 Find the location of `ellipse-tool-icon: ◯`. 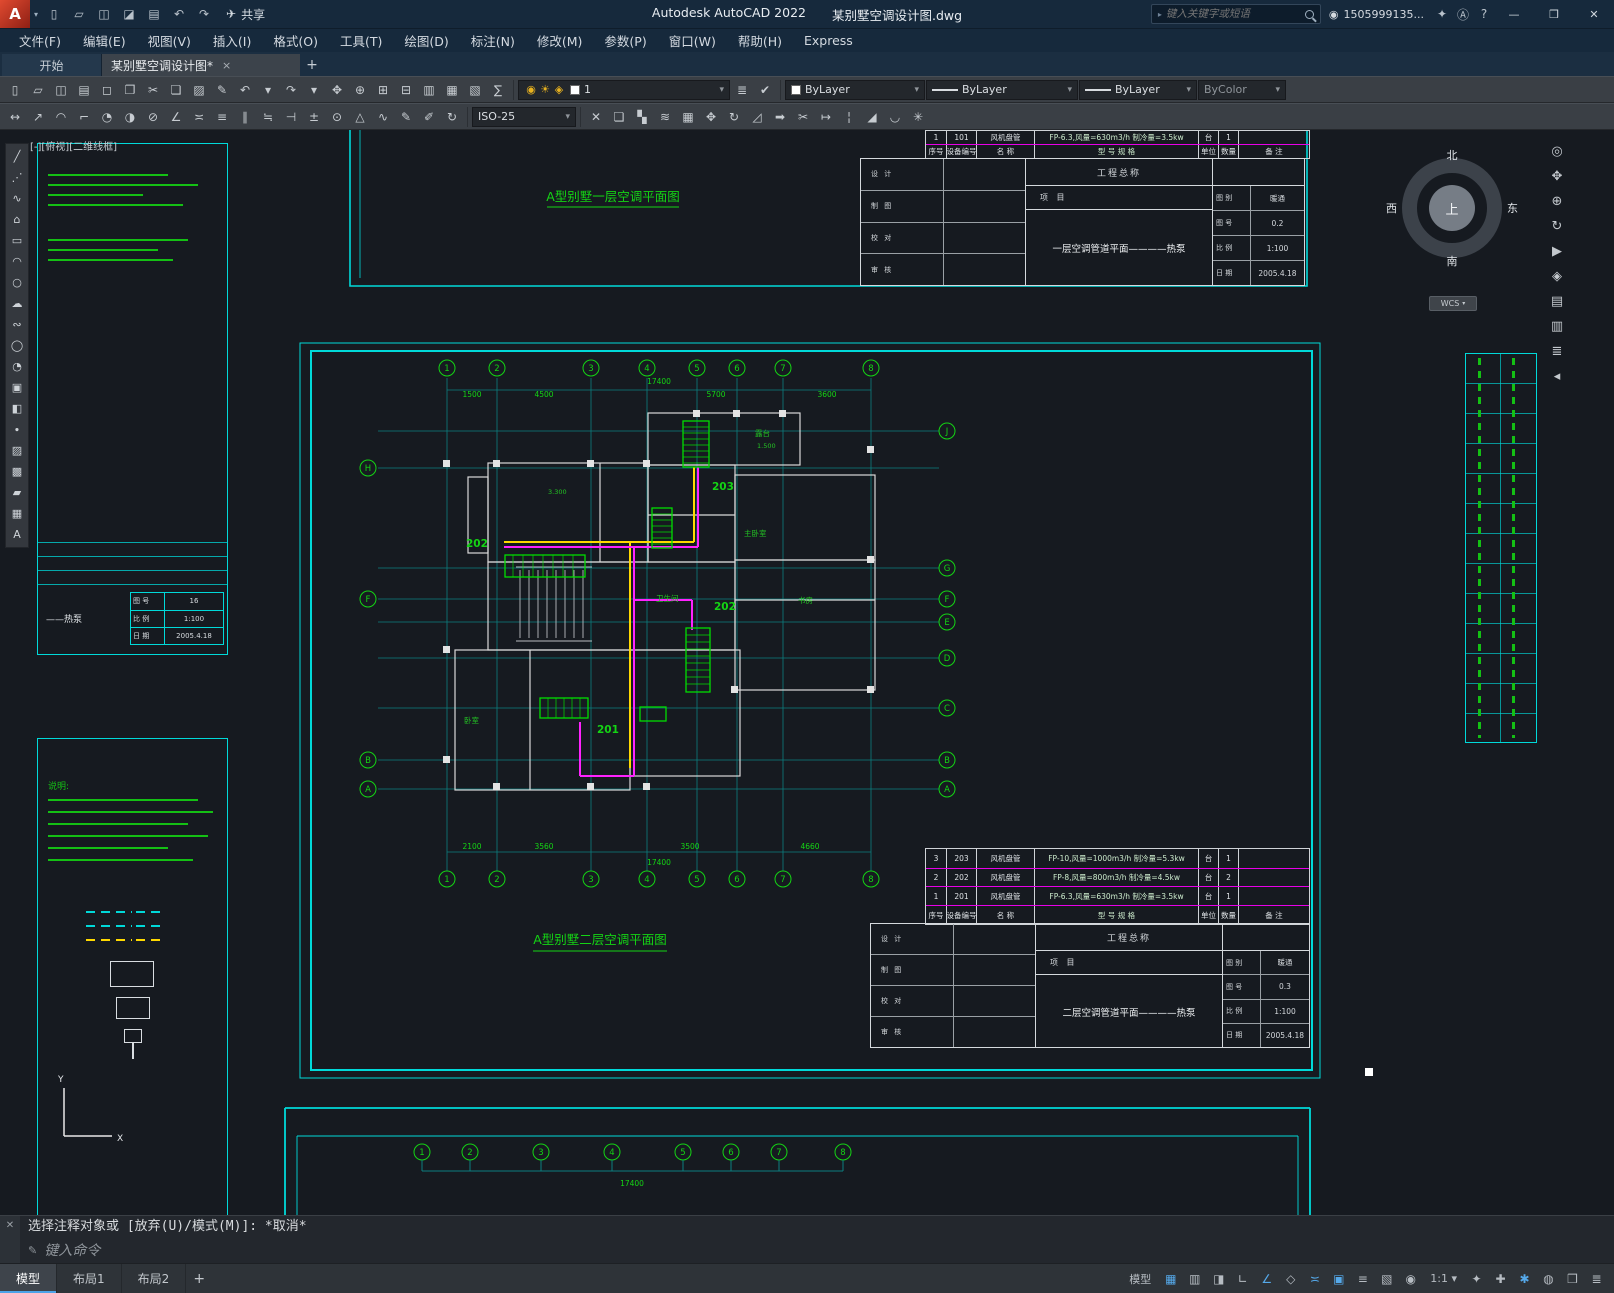

ellipse-tool-icon: ◯ is located at coordinates (17, 345).